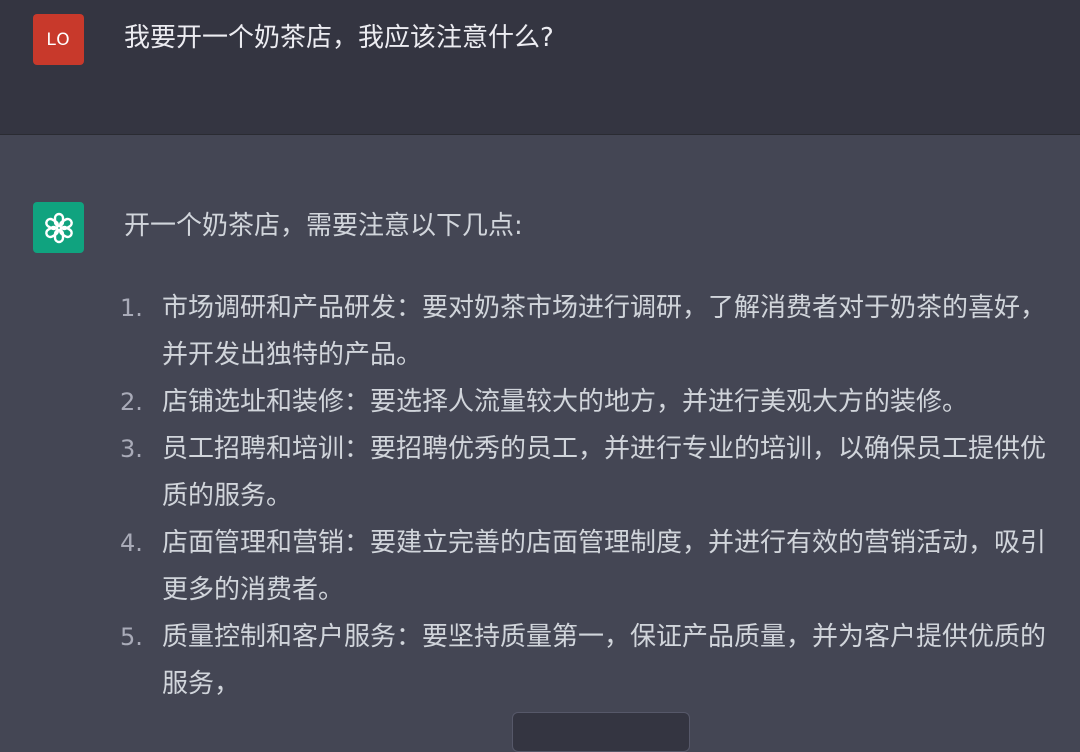 The width and height of the screenshot is (1080, 752). I want to click on list-item-number: 3., so click(131, 449).